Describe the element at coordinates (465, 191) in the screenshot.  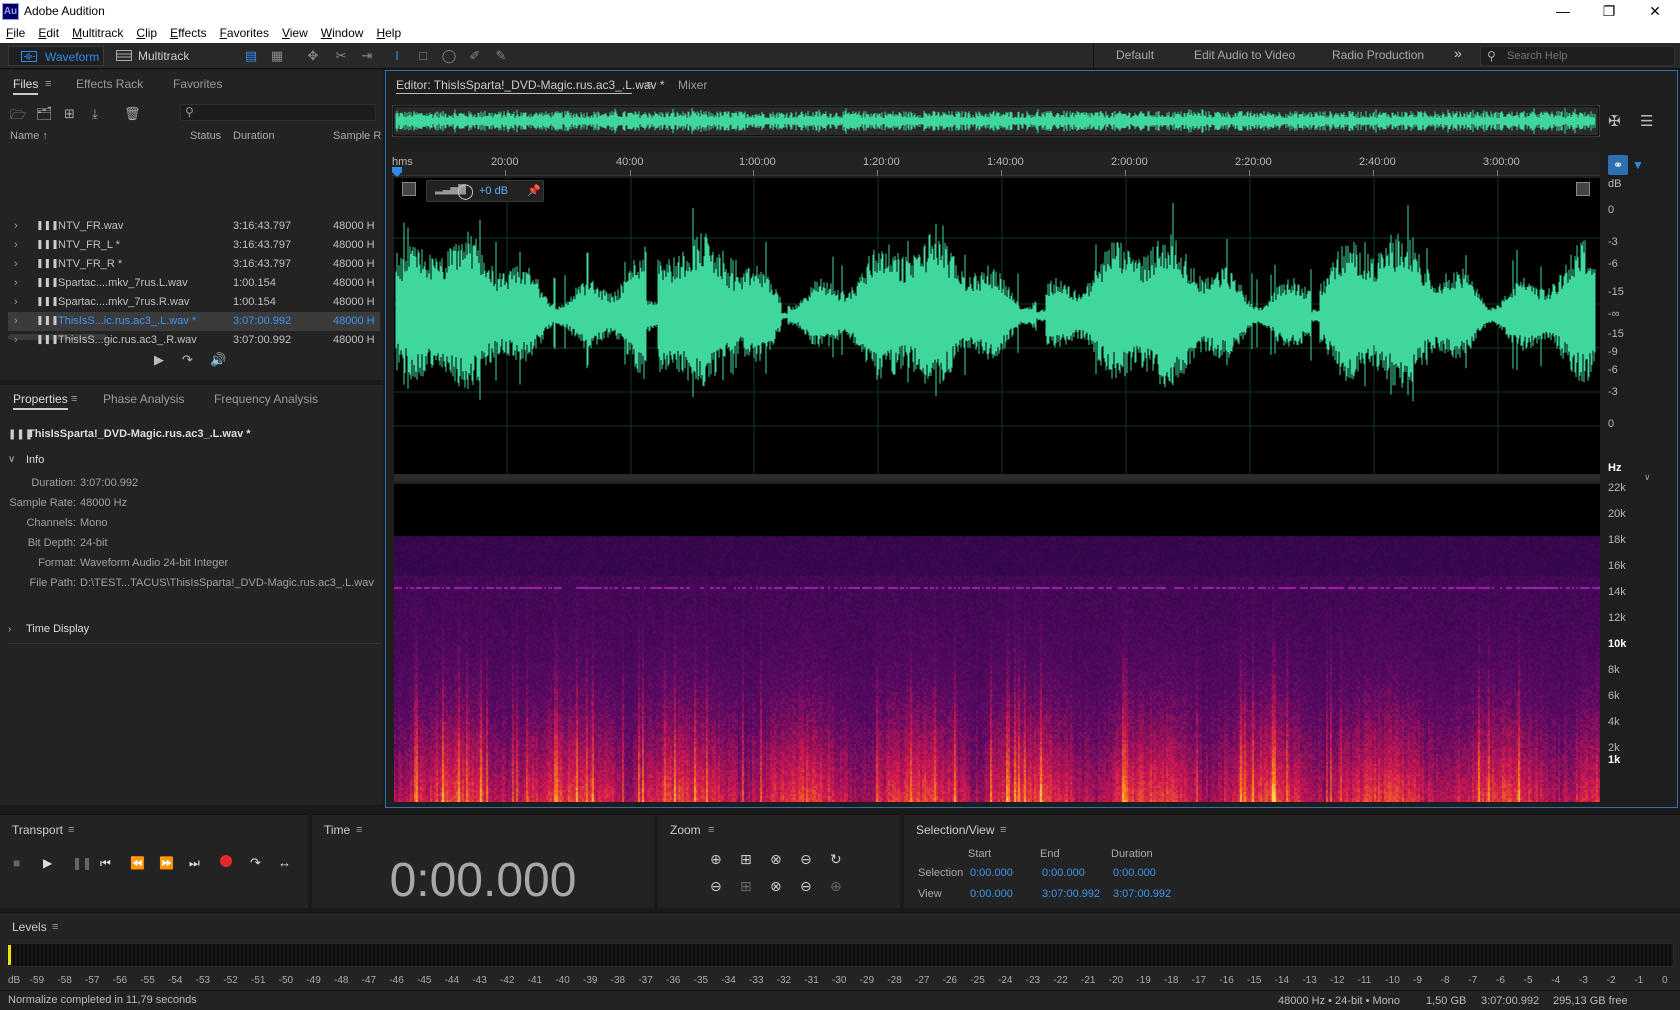
I see `gain-knob-icon: ◯` at that location.